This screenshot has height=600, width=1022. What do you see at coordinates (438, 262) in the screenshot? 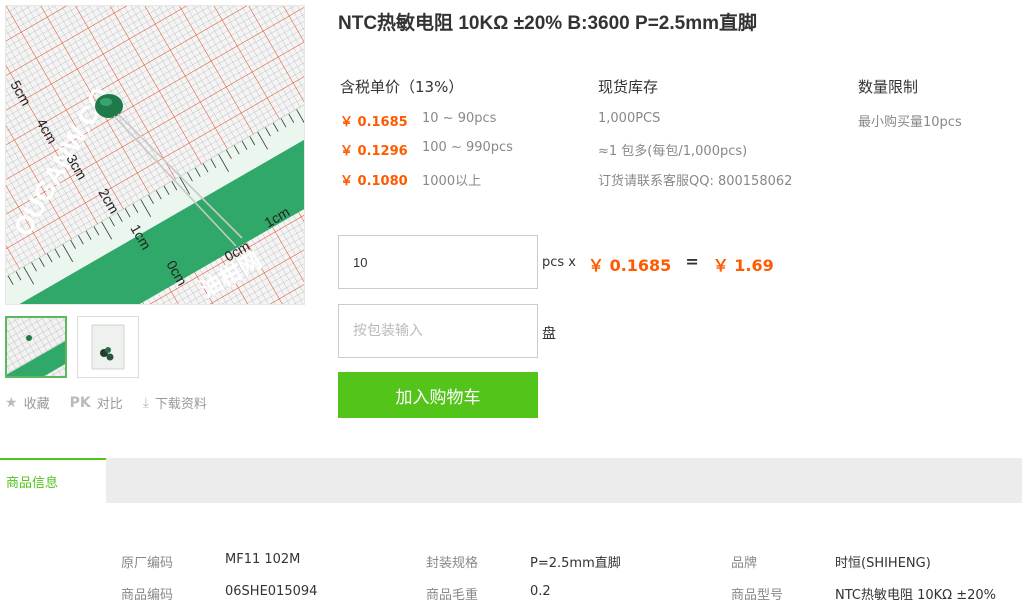
I see `quantity-input` at bounding box center [438, 262].